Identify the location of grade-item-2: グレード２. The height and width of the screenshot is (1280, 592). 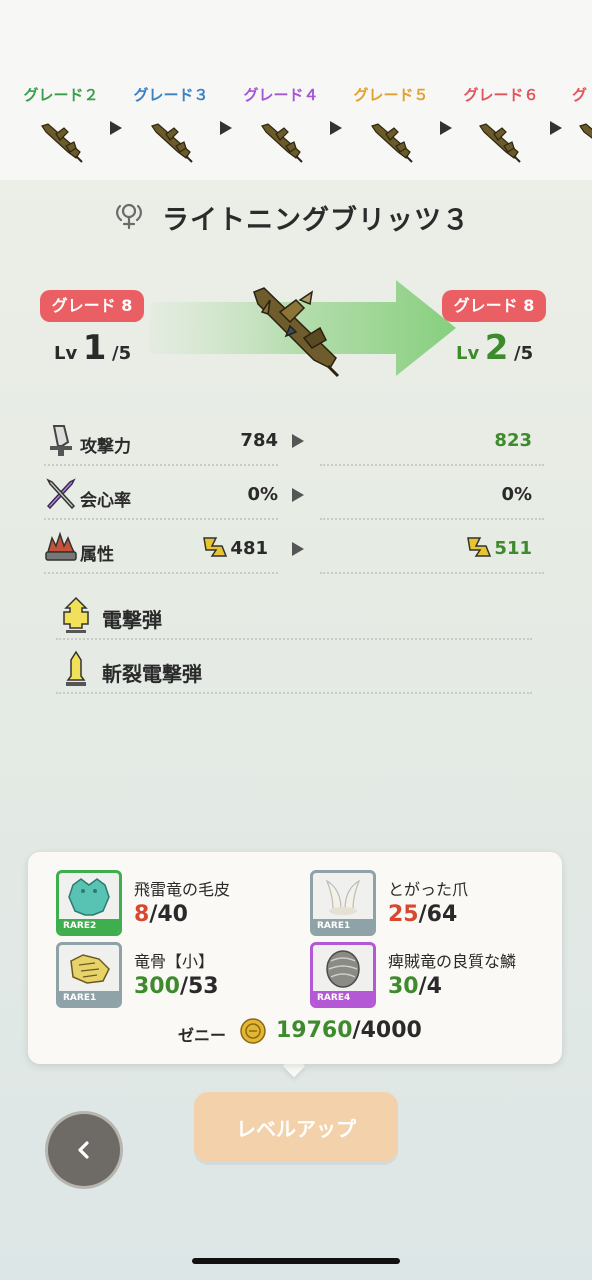
(61, 94).